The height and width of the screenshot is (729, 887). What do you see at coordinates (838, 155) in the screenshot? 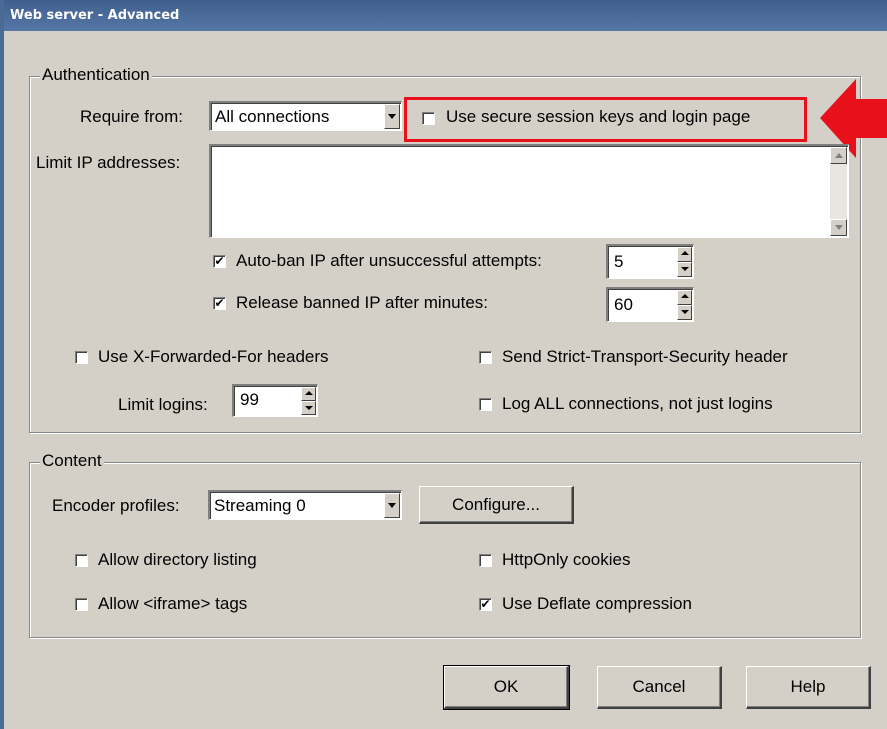
I see `scroll-up-icon` at bounding box center [838, 155].